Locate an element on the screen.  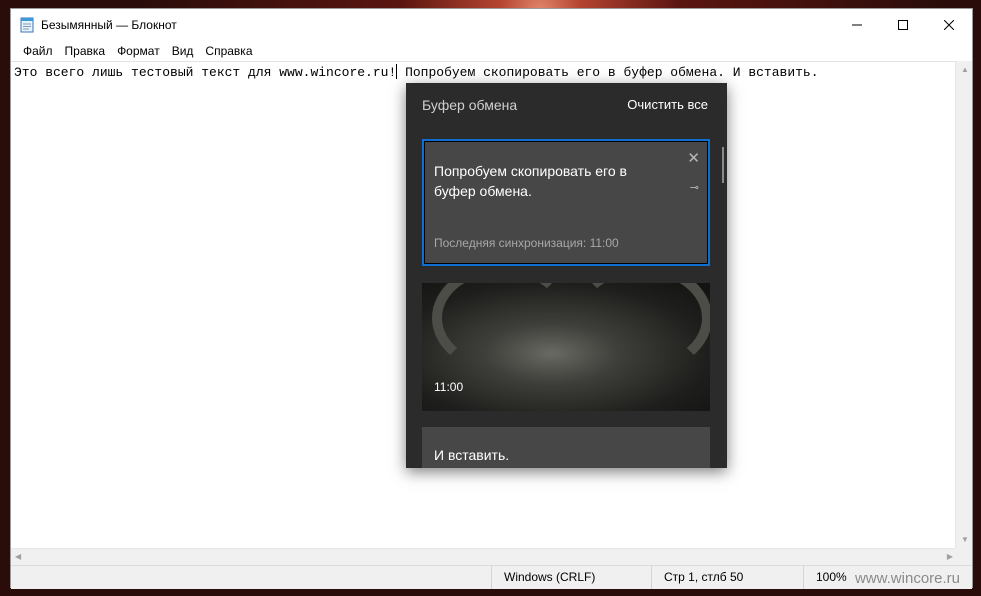
scroll-corner is located at coordinates (963, 556).